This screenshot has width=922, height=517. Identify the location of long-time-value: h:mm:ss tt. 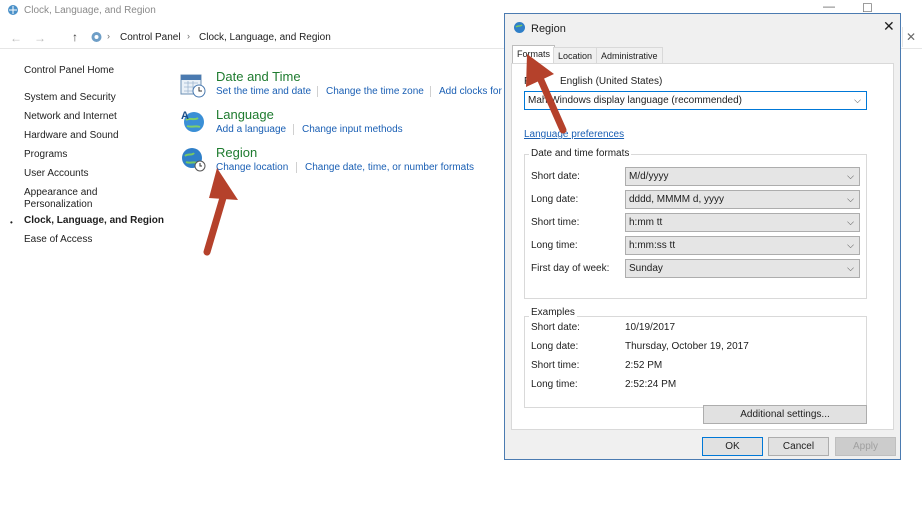
(652, 245).